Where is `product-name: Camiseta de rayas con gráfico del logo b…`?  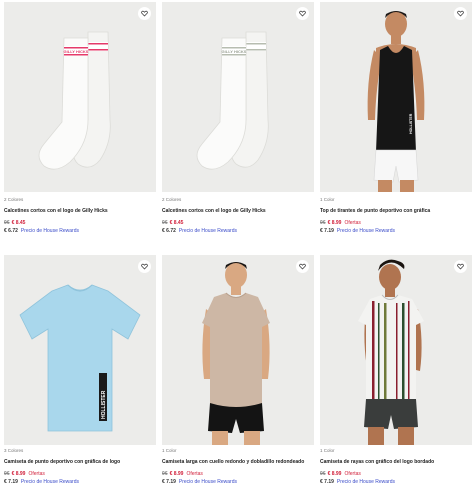
product-name: Camiseta de rayas con gráfico del logo b… is located at coordinates (377, 462).